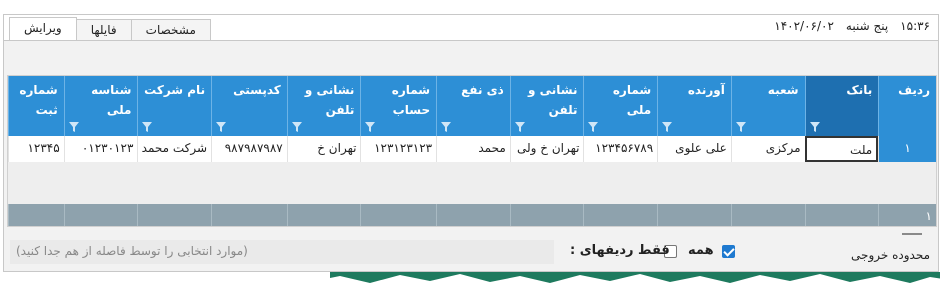 This screenshot has width=950, height=302. What do you see at coordinates (546, 149) in the screenshot?
I see `cell-address-phone: تهران خ ولی` at bounding box center [546, 149].